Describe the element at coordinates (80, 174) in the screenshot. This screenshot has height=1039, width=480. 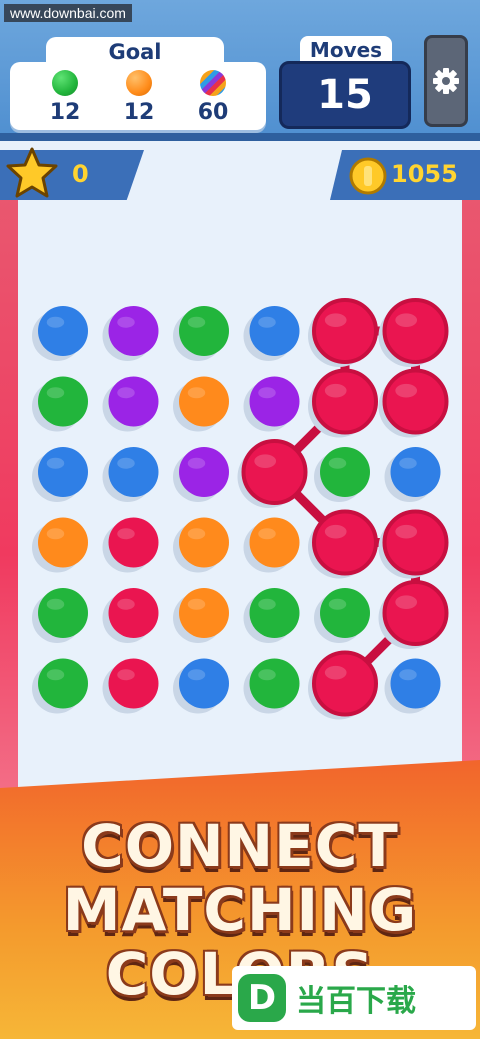
I see `star-count: 0` at that location.